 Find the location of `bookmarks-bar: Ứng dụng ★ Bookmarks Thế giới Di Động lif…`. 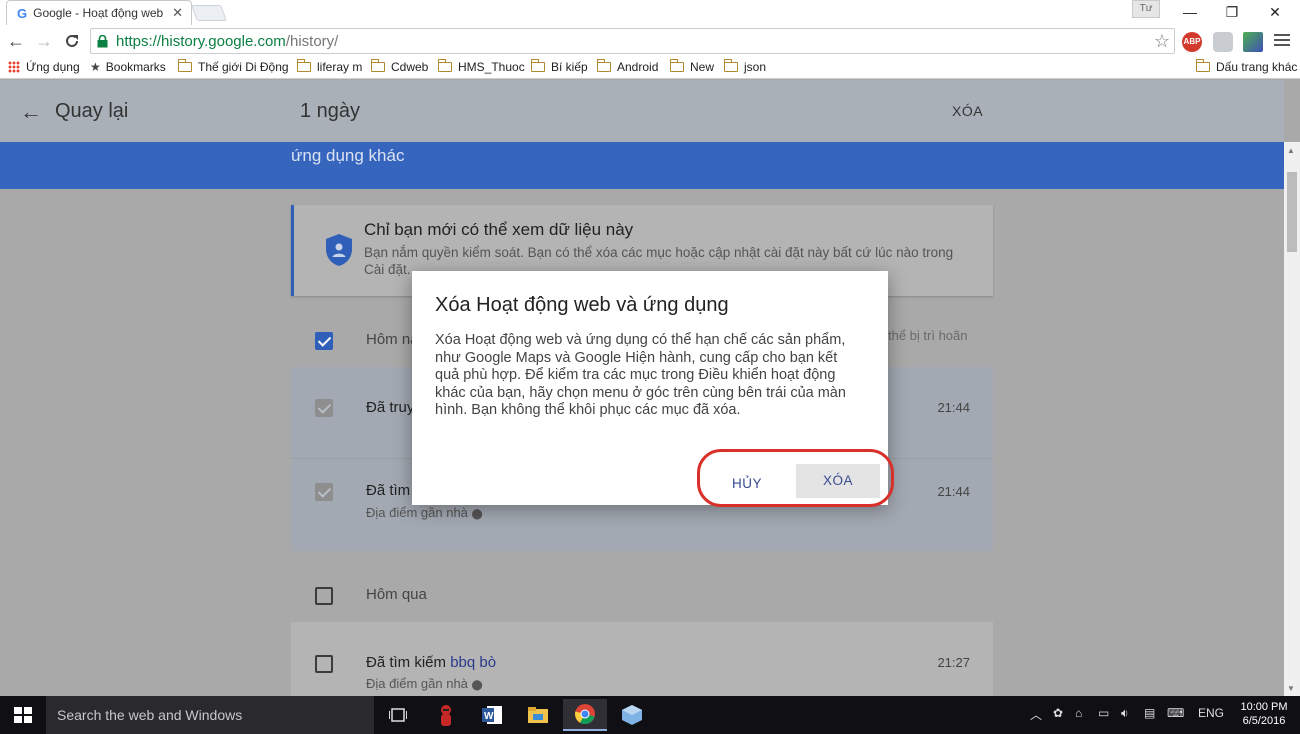

bookmarks-bar: Ứng dụng ★ Bookmarks Thế giới Di Động lif… is located at coordinates (650, 68).